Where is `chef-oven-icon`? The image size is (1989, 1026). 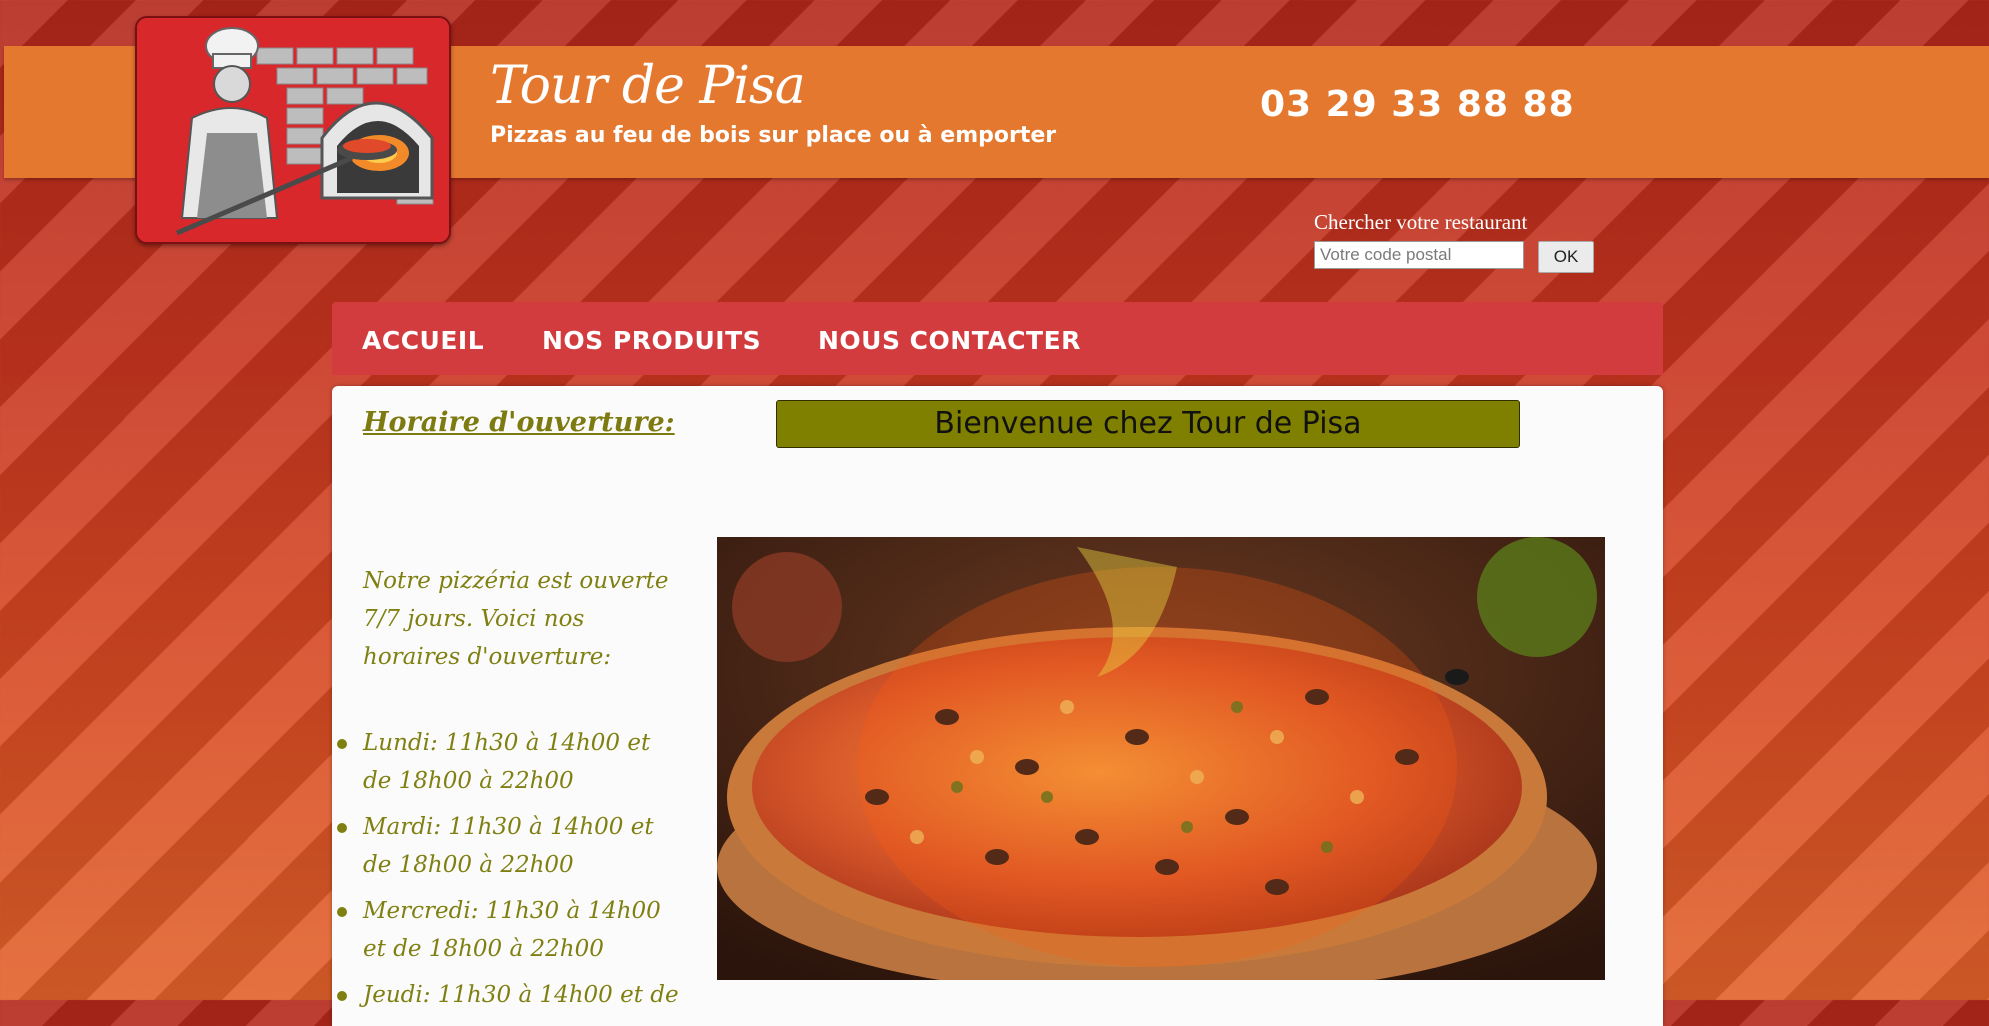 chef-oven-icon is located at coordinates (293, 130).